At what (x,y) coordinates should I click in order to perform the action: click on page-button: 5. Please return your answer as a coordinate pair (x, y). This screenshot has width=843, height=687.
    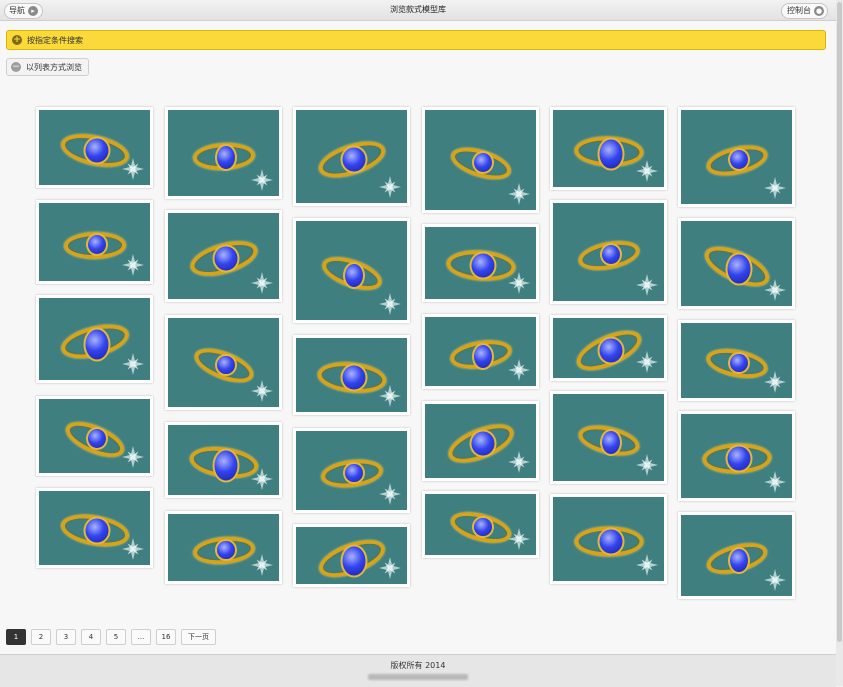
    Looking at the image, I should click on (116, 637).